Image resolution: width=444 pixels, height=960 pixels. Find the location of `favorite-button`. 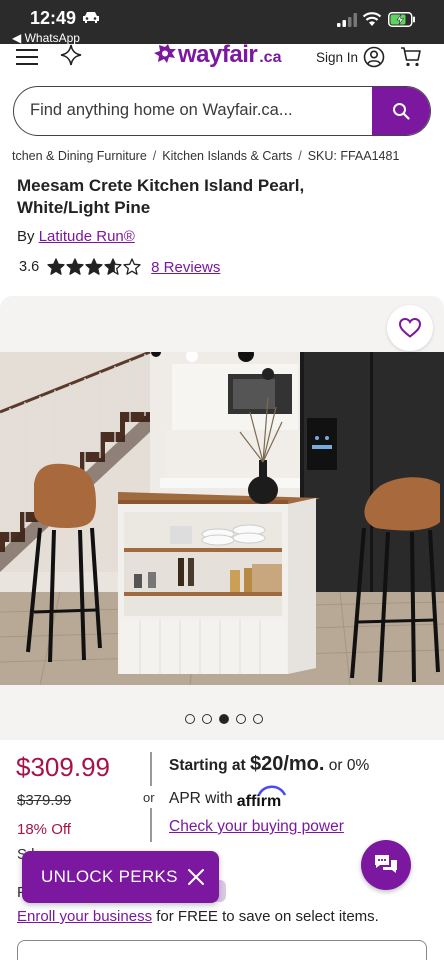

favorite-button is located at coordinates (410, 328).